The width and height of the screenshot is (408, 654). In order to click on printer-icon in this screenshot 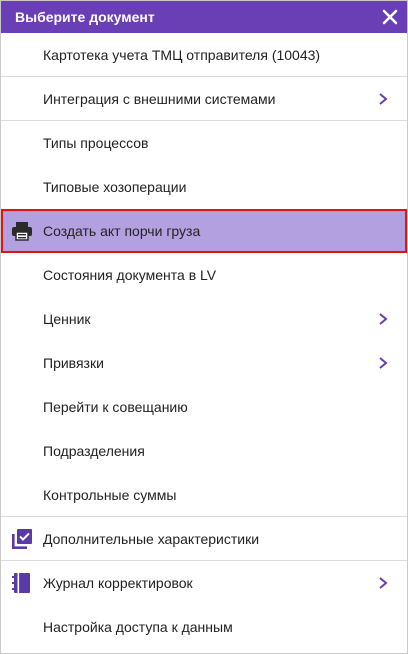, I will do `click(22, 231)`.